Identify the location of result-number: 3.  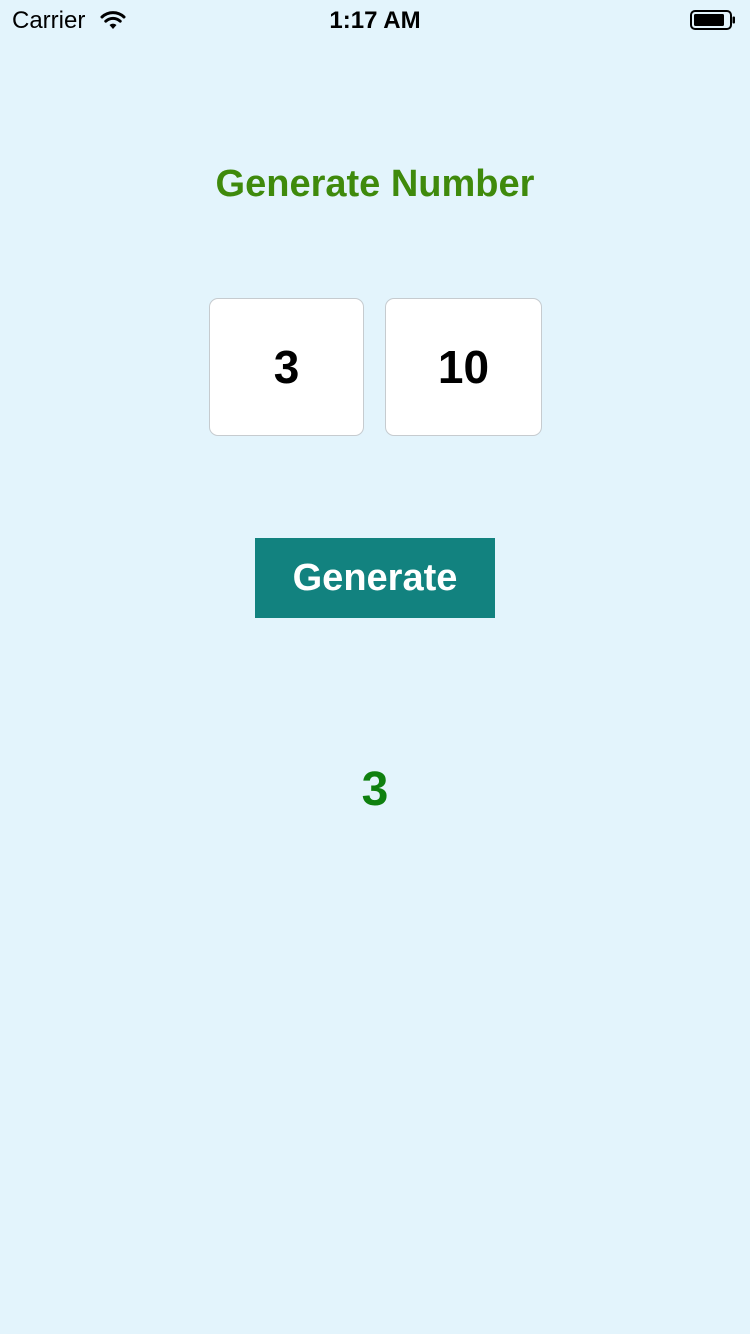
(375, 789).